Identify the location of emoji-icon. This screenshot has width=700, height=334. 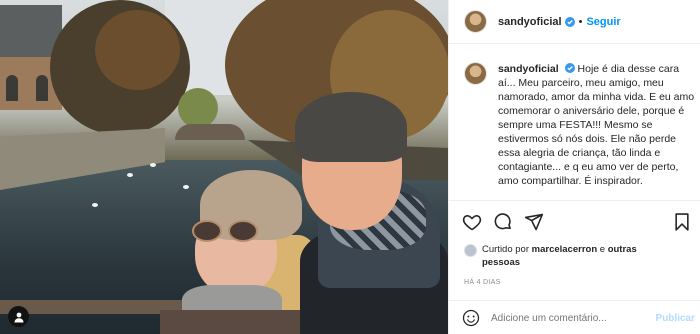
(471, 318).